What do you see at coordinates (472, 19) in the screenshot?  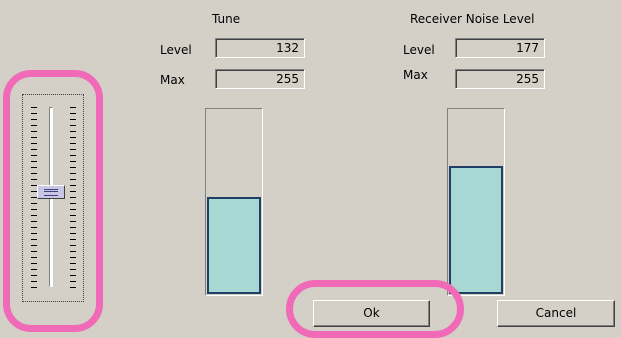 I see `noise-title: Receiver Noise Level` at bounding box center [472, 19].